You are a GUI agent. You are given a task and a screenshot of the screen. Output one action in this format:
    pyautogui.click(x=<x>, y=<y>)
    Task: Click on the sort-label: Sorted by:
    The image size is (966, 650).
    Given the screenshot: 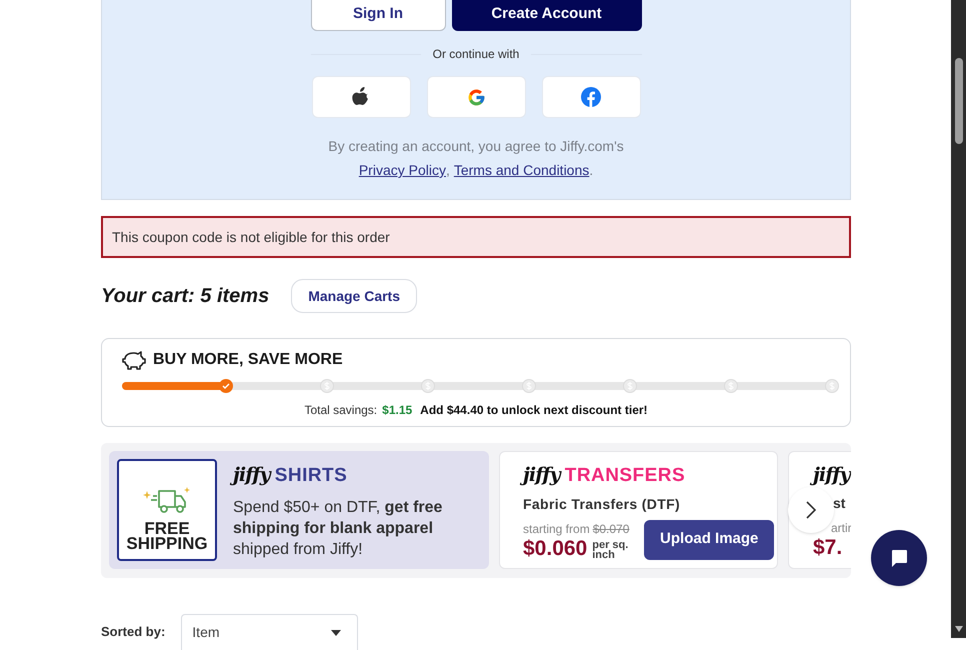 What is the action you would take?
    pyautogui.click(x=133, y=632)
    